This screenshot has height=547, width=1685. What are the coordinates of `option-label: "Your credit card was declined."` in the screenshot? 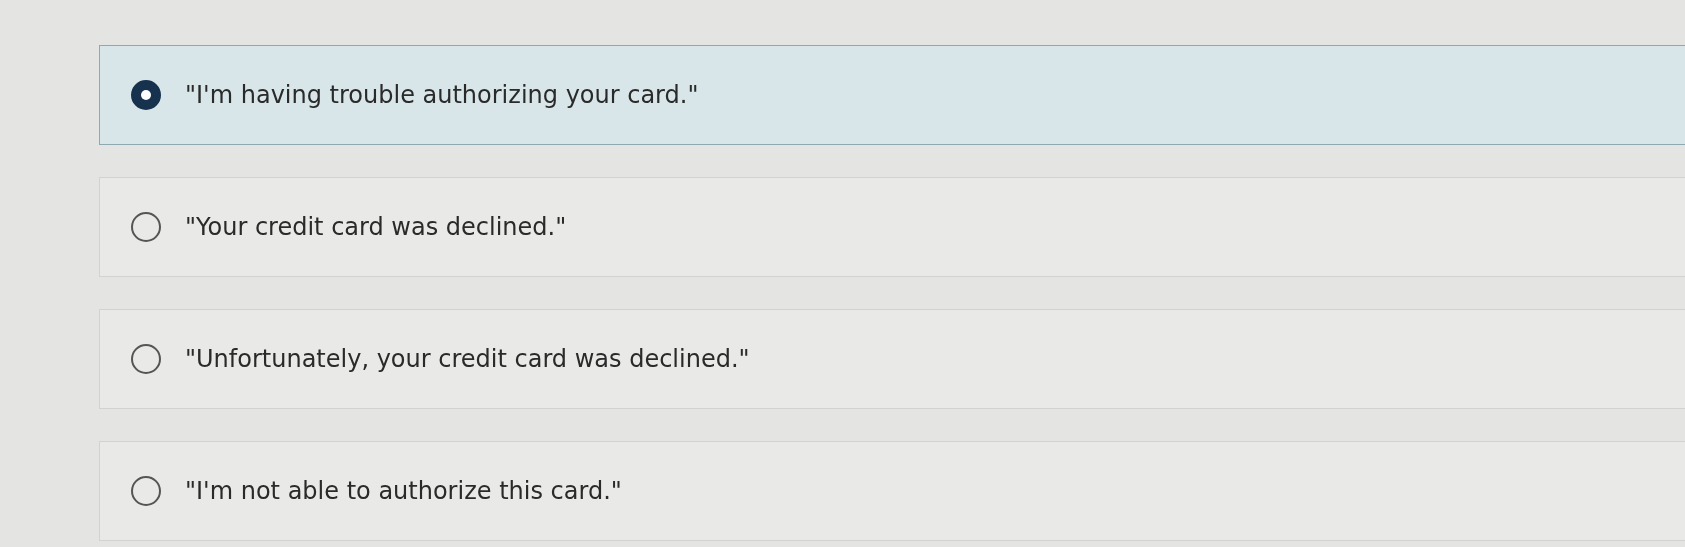 It's located at (376, 227).